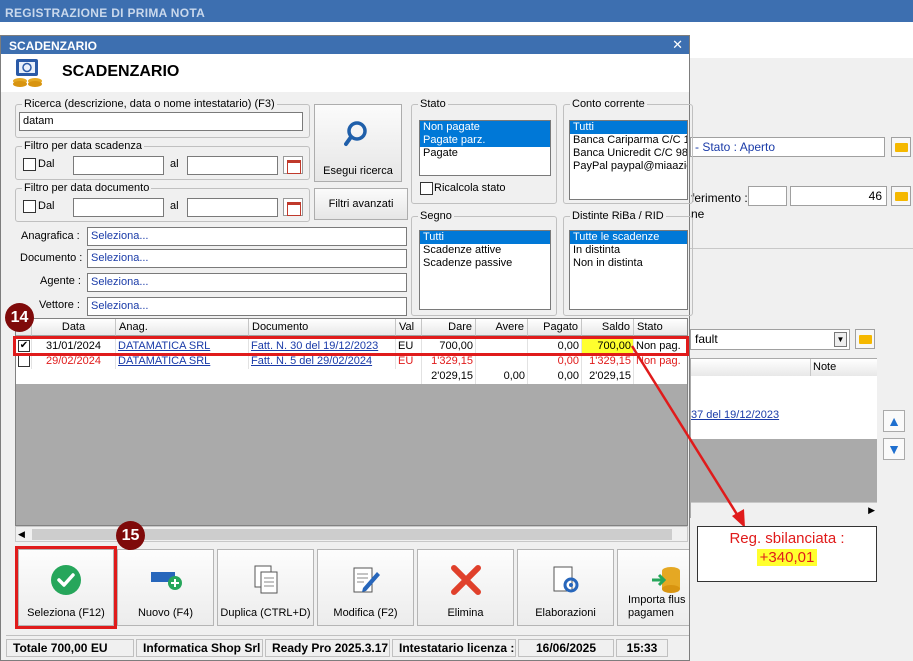 The height and width of the screenshot is (661, 913). I want to click on search-input: datam, so click(161, 121).